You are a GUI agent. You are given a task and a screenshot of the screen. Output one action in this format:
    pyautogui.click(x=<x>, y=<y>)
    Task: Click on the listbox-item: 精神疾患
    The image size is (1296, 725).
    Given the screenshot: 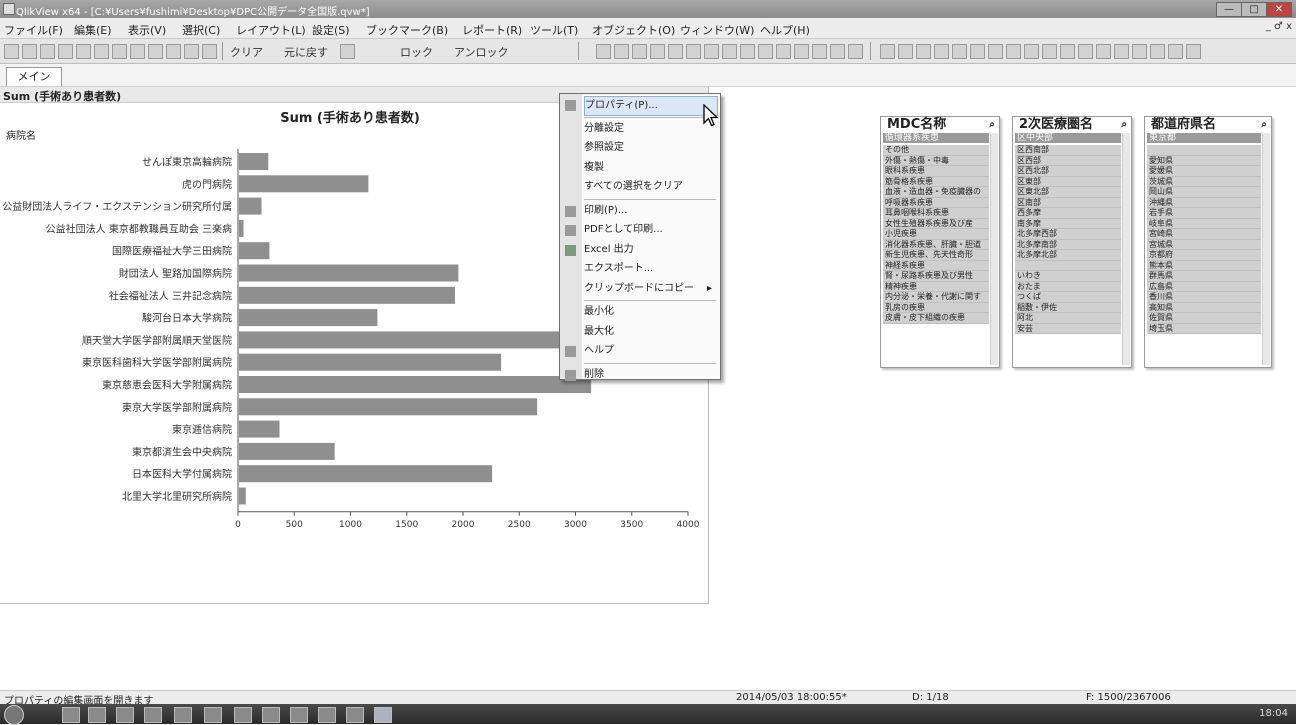 What is the action you would take?
    pyautogui.click(x=936, y=286)
    